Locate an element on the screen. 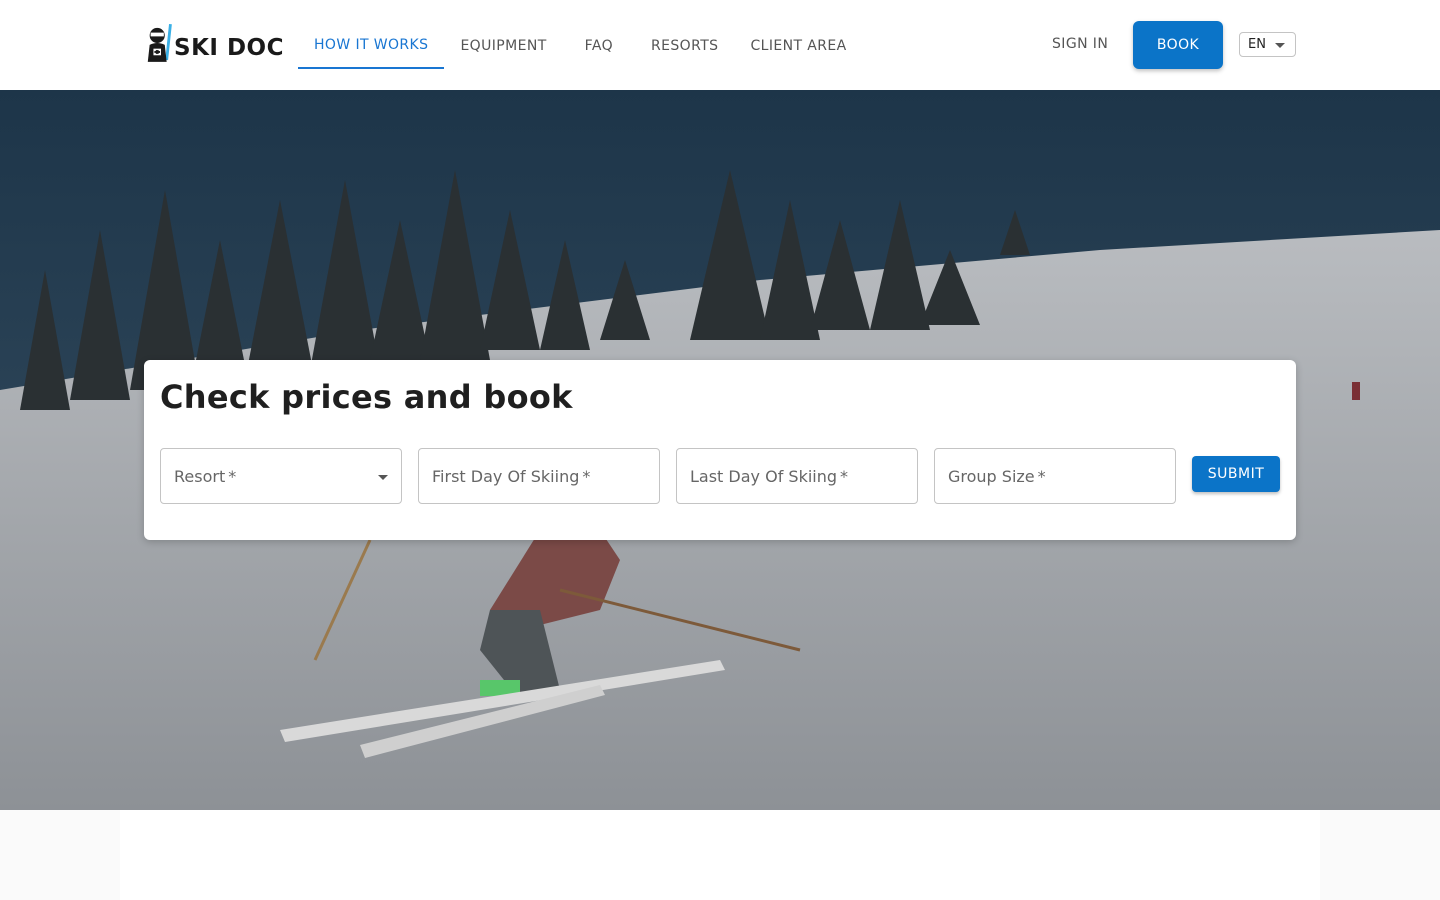 This screenshot has height=900, width=1440. logo: SKI DOC is located at coordinates (214, 43).